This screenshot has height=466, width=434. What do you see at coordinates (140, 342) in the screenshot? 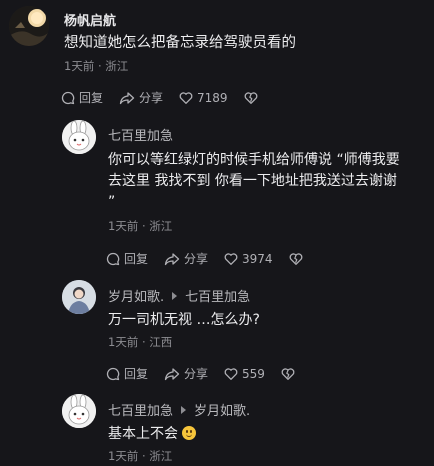
I see `comment-meta: 1天前 · 江西` at bounding box center [140, 342].